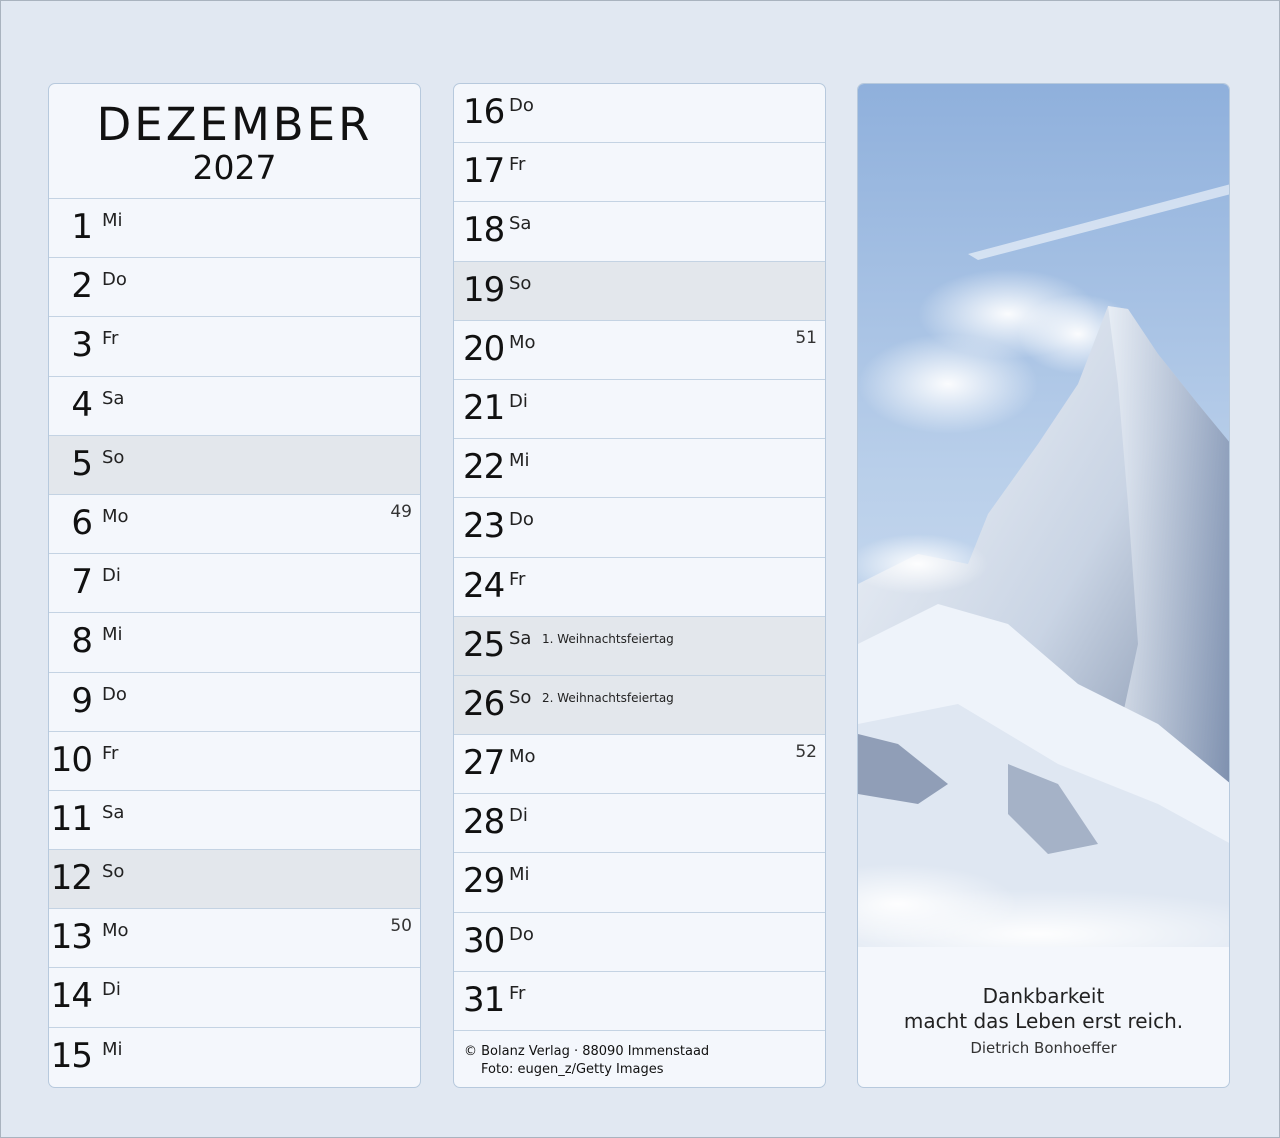 Image resolution: width=1280 pixels, height=1138 pixels. I want to click on day-number: 26, so click(484, 703).